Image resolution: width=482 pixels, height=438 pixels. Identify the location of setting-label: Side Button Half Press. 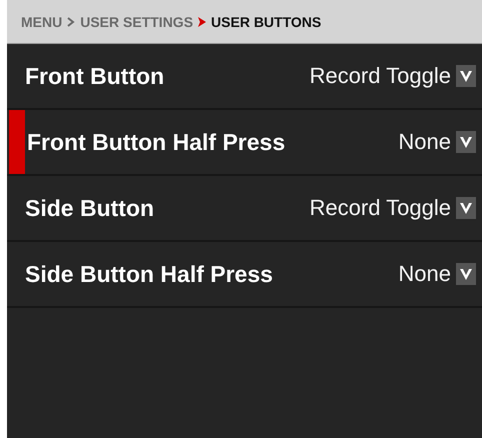
(149, 274).